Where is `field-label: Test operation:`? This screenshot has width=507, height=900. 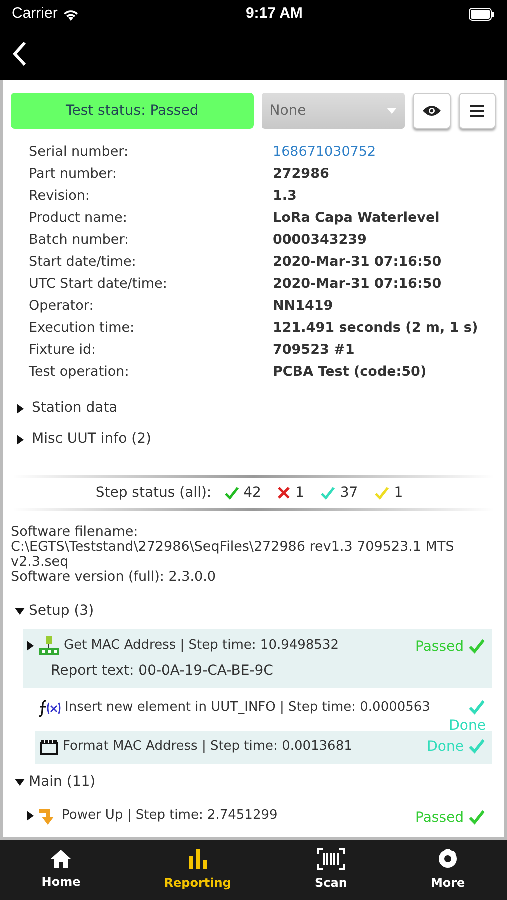 field-label: Test operation: is located at coordinates (79, 372).